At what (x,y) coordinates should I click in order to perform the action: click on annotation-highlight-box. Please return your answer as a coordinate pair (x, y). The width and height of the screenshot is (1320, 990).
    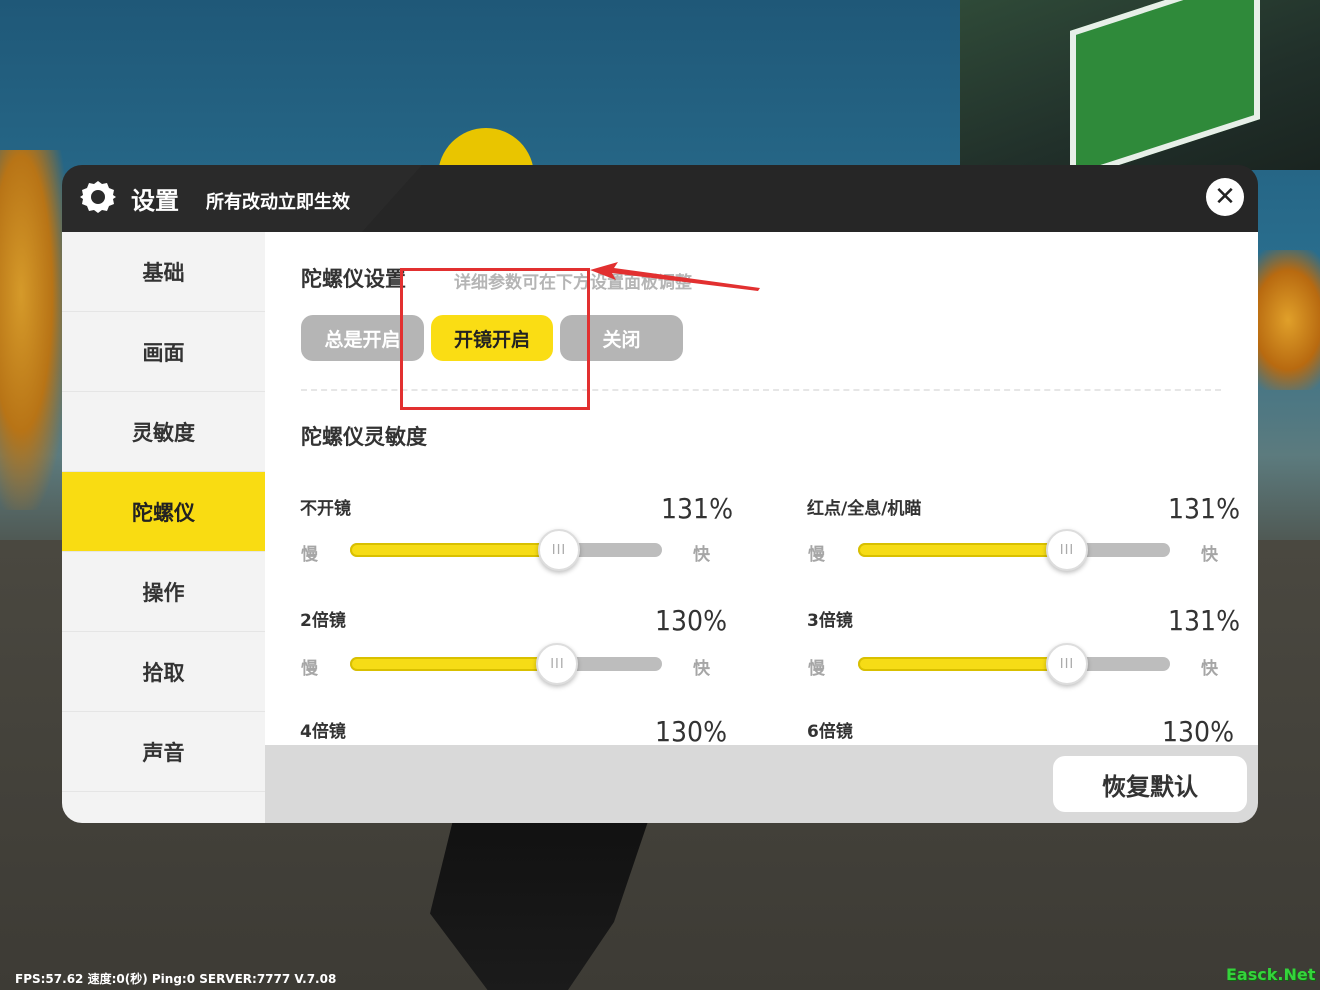
    Looking at the image, I should click on (495, 339).